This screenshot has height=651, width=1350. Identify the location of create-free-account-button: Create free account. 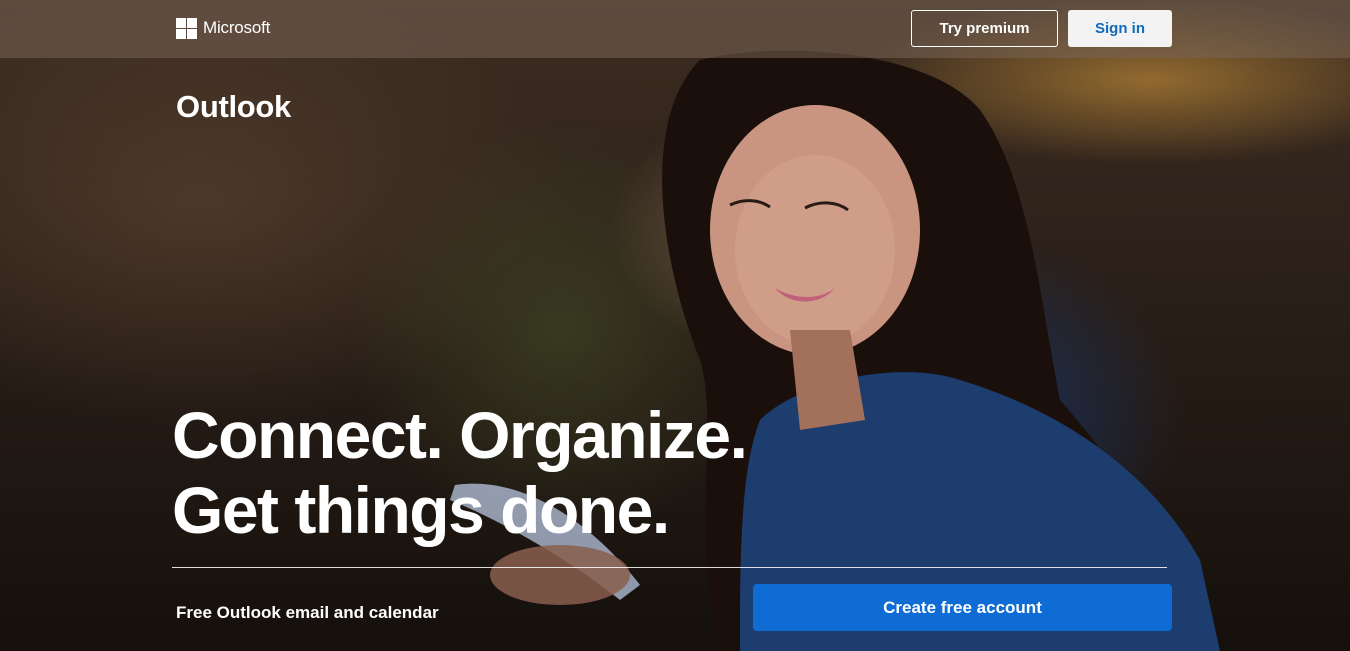
(962, 607).